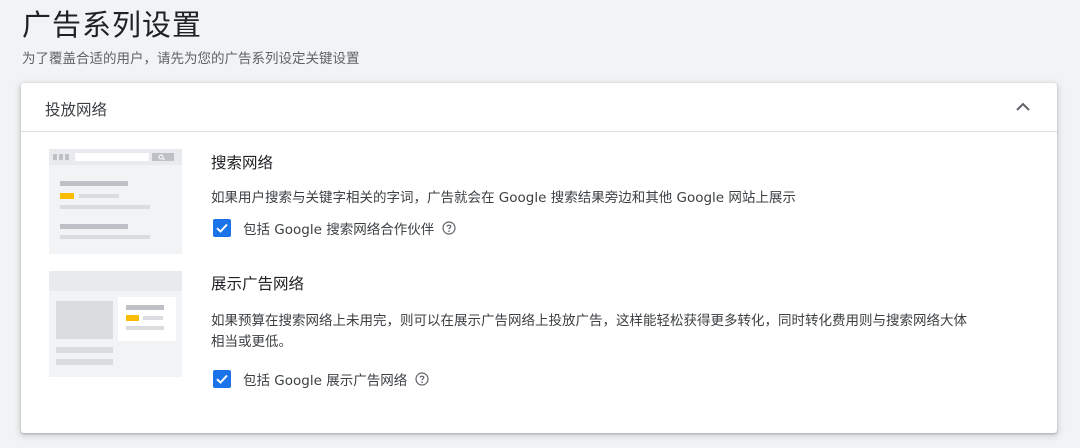  Describe the element at coordinates (112, 25) in the screenshot. I see `page-title: 广告系列设置` at that location.